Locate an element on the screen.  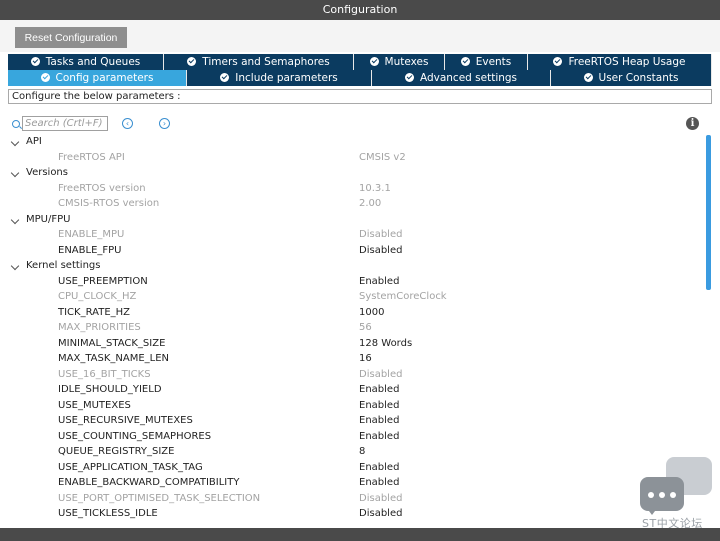
parameter-row: USE_16_BIT_TICKS Disabled is located at coordinates (352, 375).